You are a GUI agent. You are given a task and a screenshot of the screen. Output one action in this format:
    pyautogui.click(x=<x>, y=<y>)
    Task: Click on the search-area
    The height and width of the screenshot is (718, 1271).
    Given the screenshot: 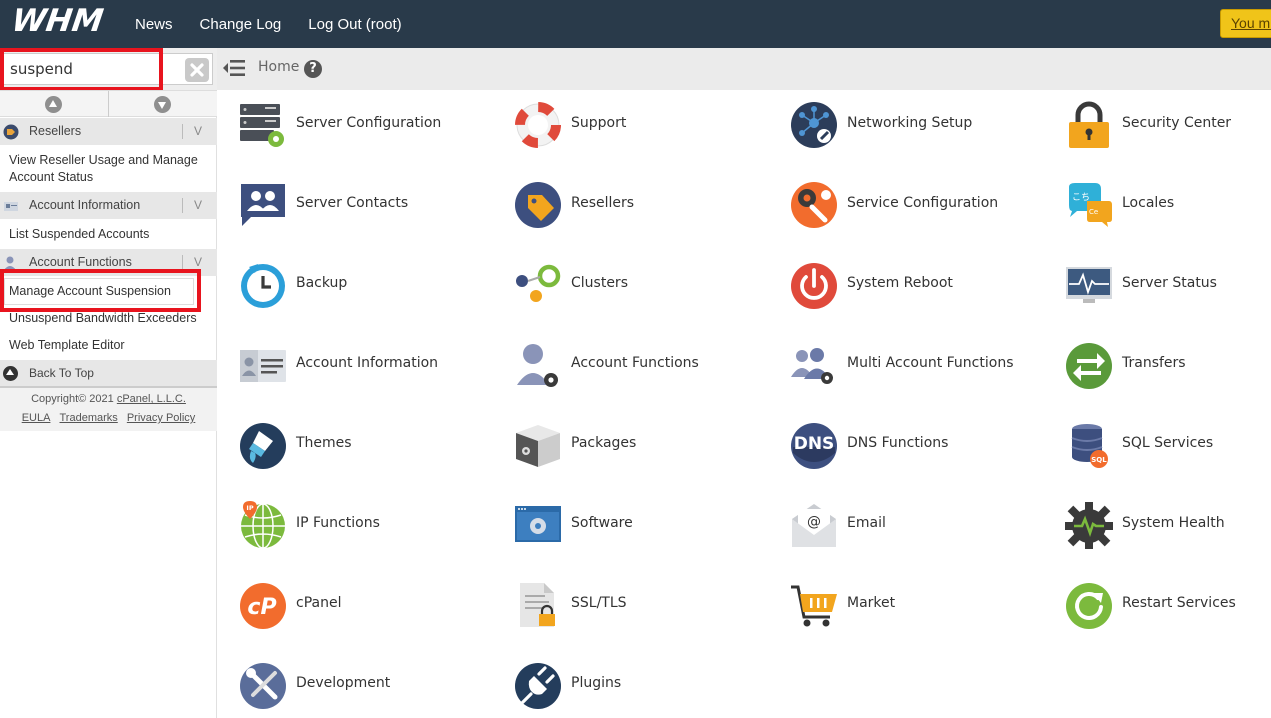 What is the action you would take?
    pyautogui.click(x=108, y=69)
    